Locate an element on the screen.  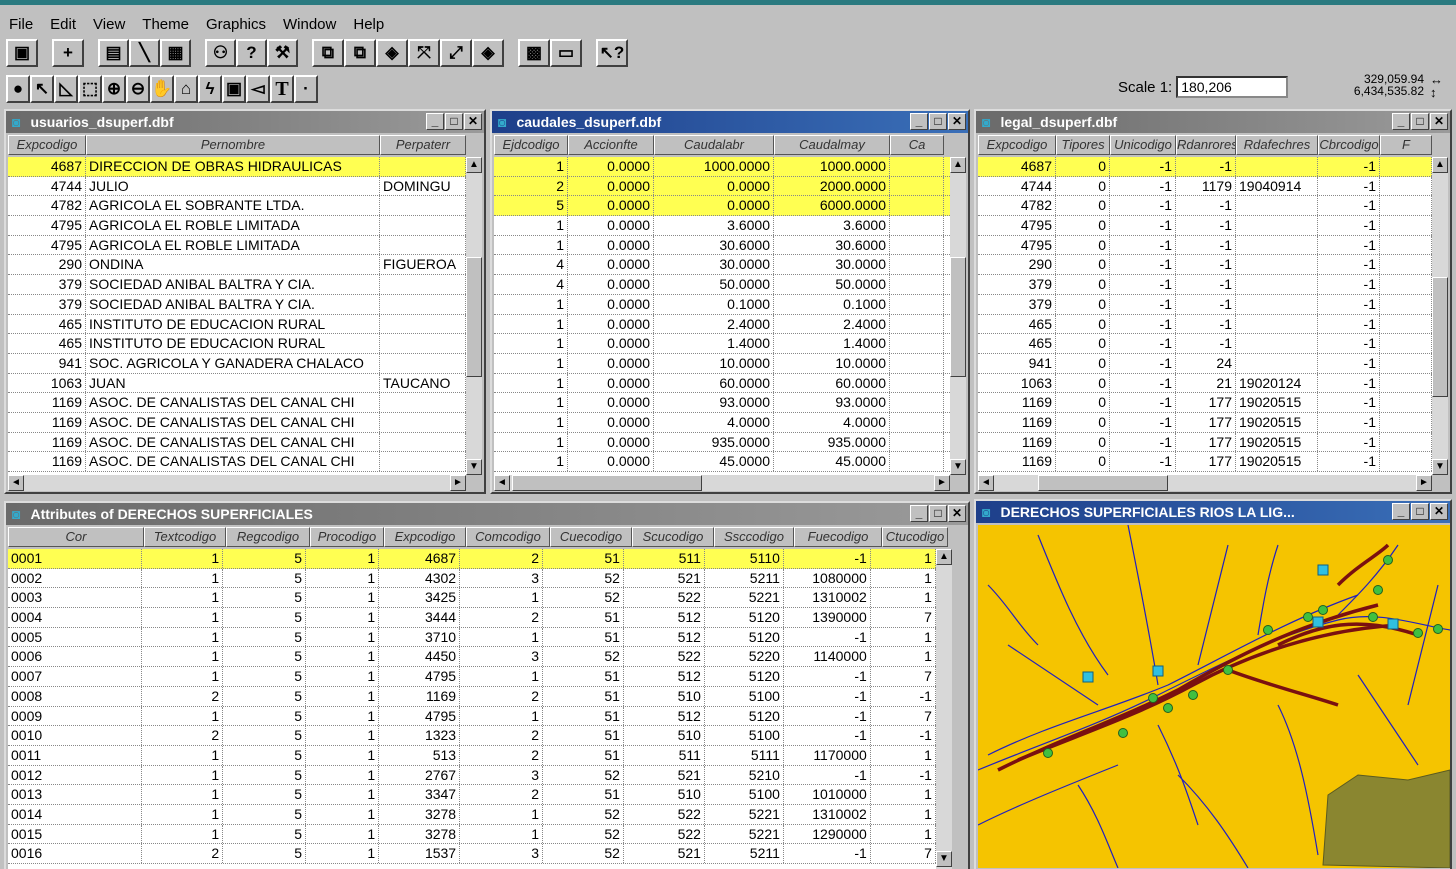
vertex-icon: ◺ is located at coordinates (66, 89).